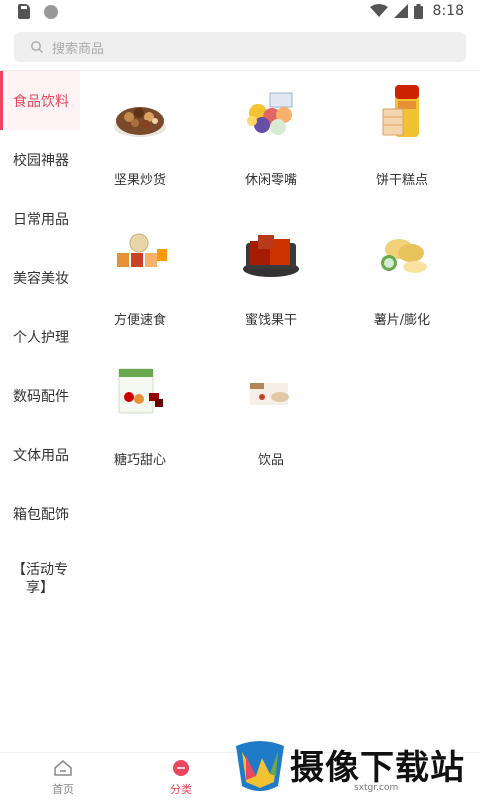  What do you see at coordinates (63, 768) in the screenshot?
I see `home-icon` at bounding box center [63, 768].